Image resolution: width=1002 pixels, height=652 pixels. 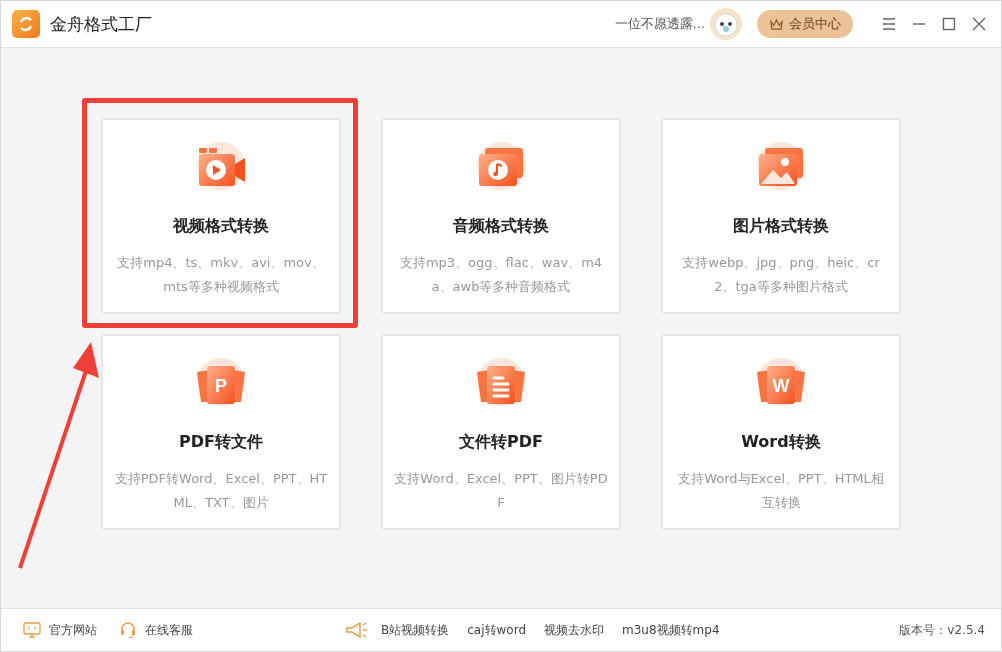 I want to click on conversion-card: 视频格式转换 支持mp4、ts、mkv、avi、mov、mts等多种视频格式, so click(x=221, y=216).